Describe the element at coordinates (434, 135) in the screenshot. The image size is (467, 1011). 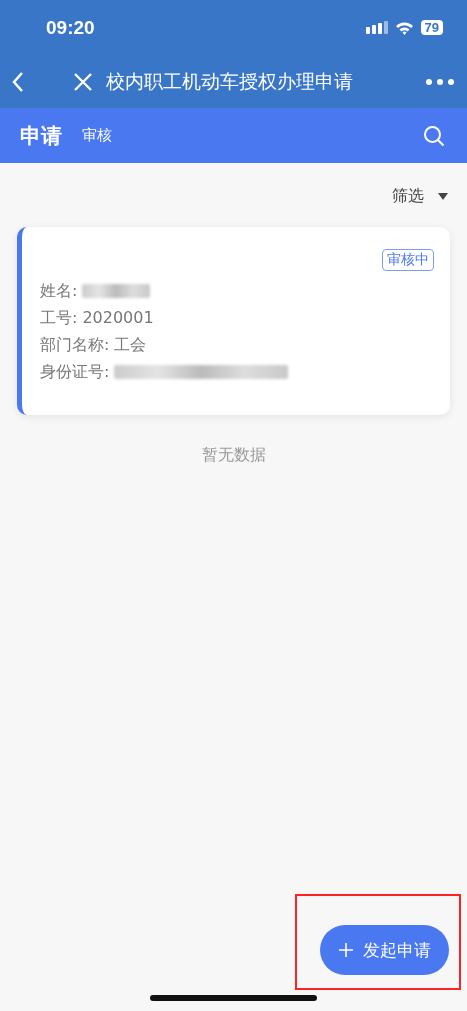
I see `search-icon` at that location.